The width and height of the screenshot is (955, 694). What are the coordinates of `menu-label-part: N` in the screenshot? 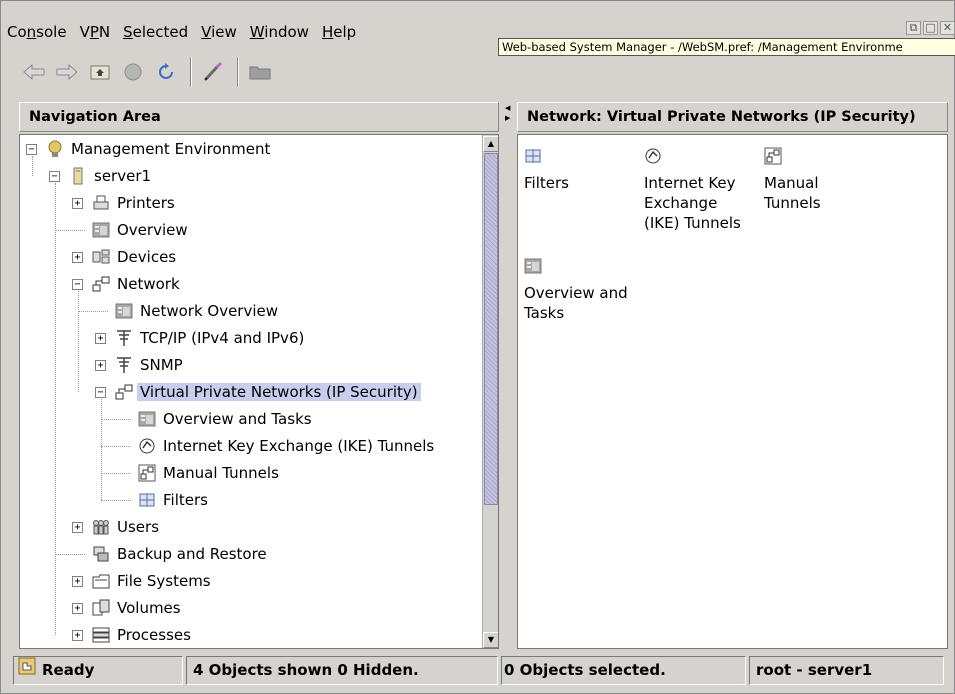 It's located at (104, 32).